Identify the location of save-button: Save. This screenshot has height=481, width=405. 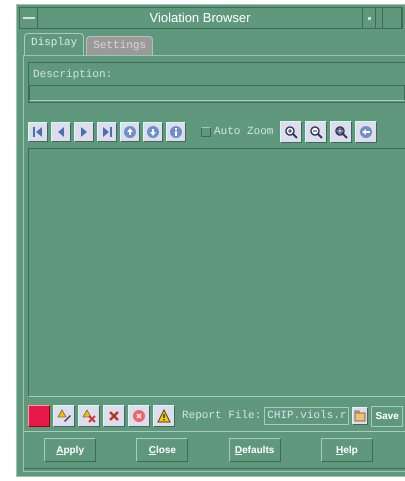
(387, 416).